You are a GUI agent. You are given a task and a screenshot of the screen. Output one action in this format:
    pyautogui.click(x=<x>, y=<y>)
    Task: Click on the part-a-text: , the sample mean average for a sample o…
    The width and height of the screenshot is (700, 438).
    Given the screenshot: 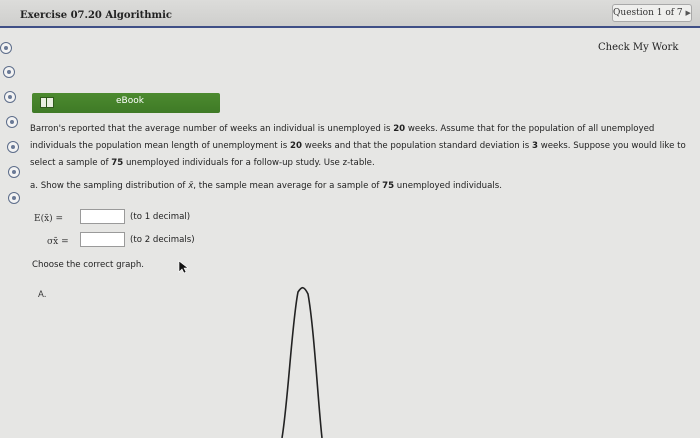 What is the action you would take?
    pyautogui.click(x=288, y=186)
    